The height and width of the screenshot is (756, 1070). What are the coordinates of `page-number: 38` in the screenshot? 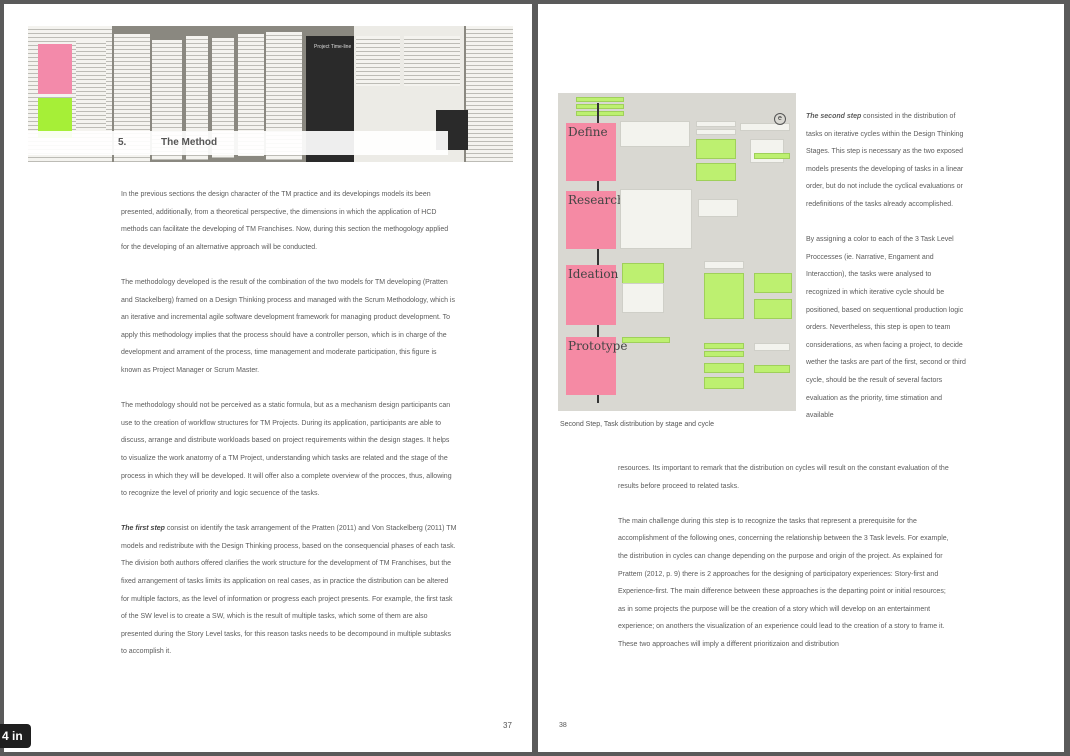 It's located at (563, 725).